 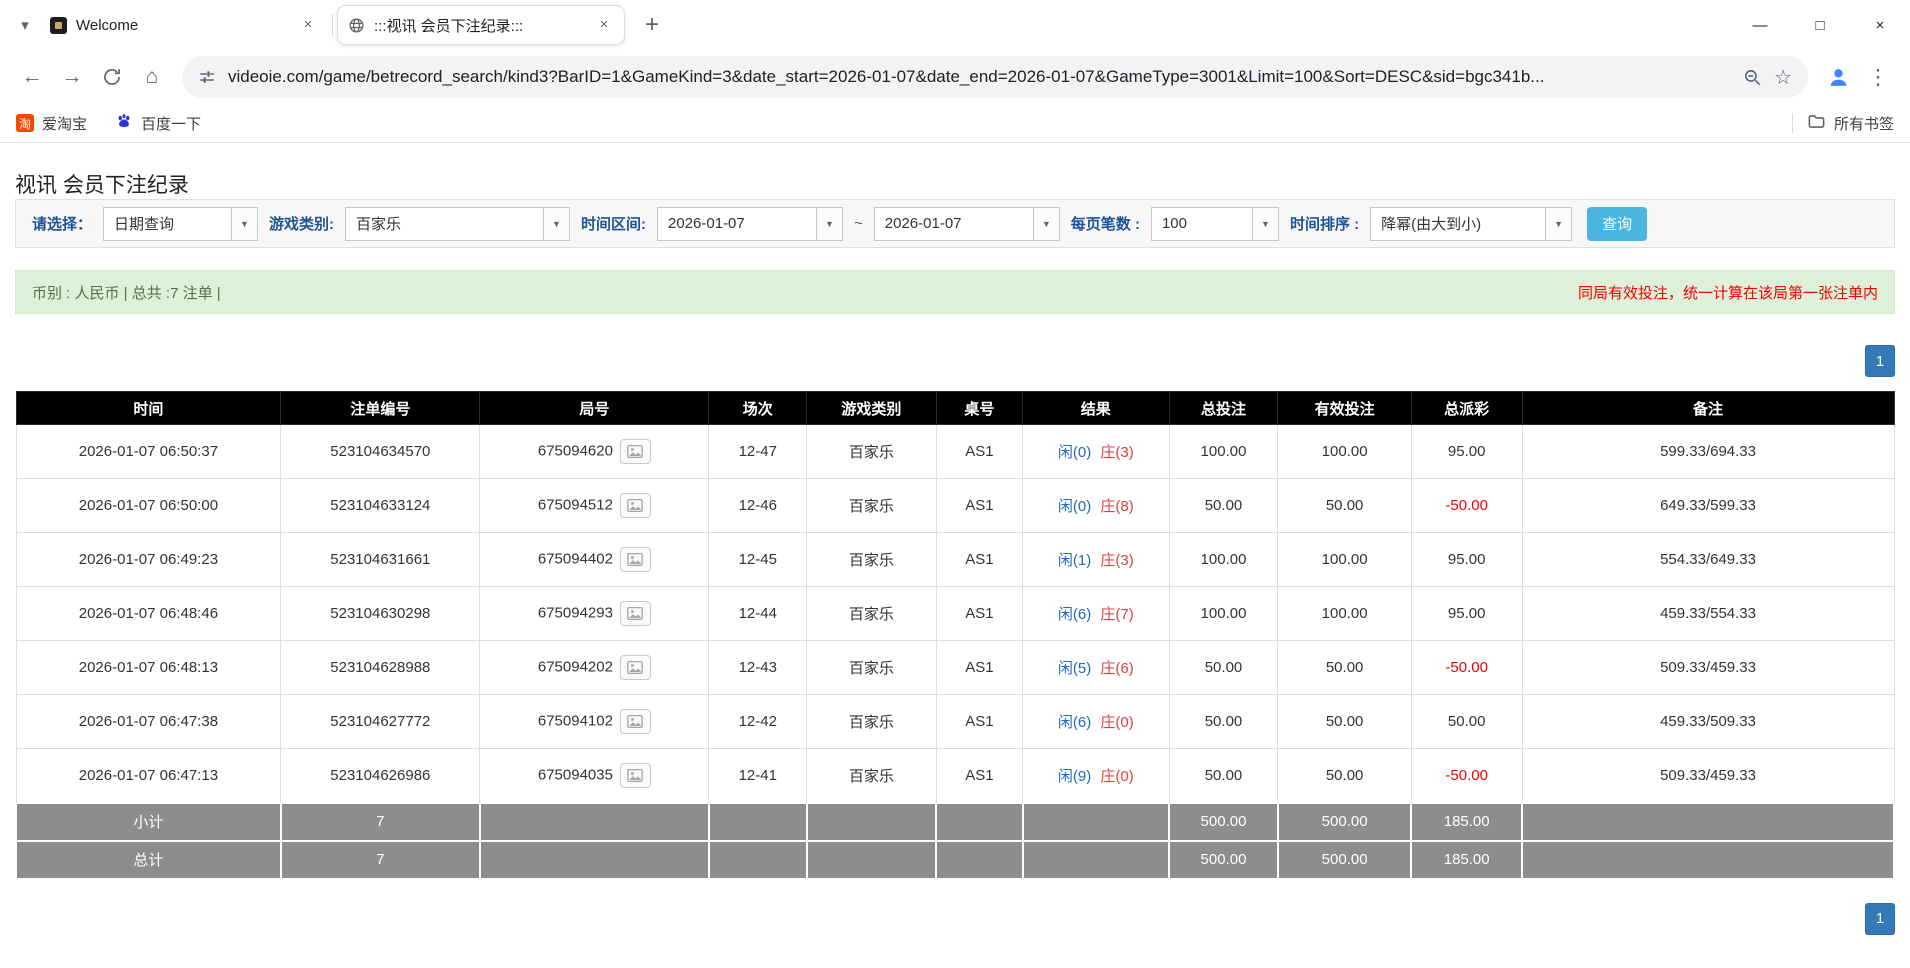 I want to click on time-cell: 2026-01-07 06:50:37, so click(x=148, y=451).